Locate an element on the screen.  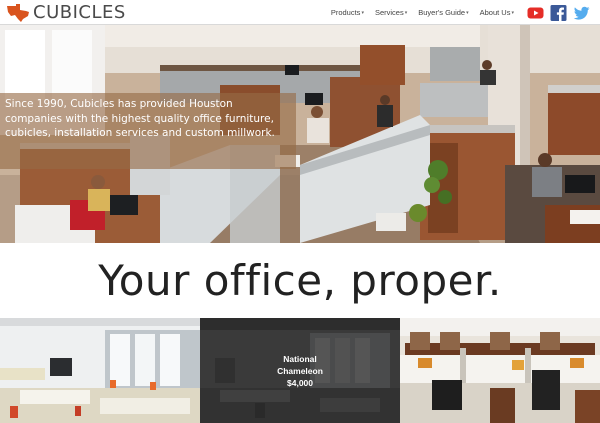
facebook-icon is located at coordinates (558, 12).